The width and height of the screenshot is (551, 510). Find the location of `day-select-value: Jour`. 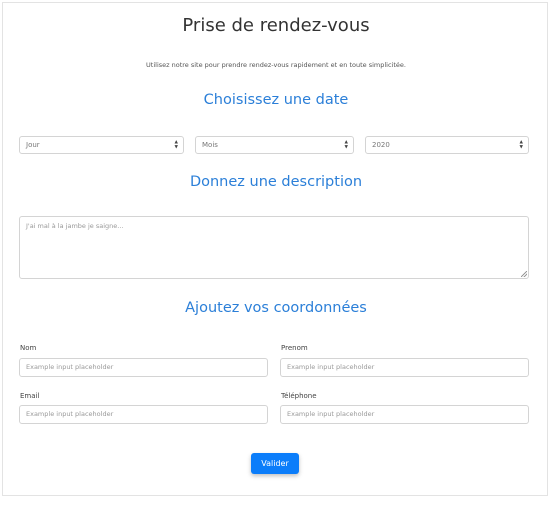

day-select-value: Jour is located at coordinates (33, 145).